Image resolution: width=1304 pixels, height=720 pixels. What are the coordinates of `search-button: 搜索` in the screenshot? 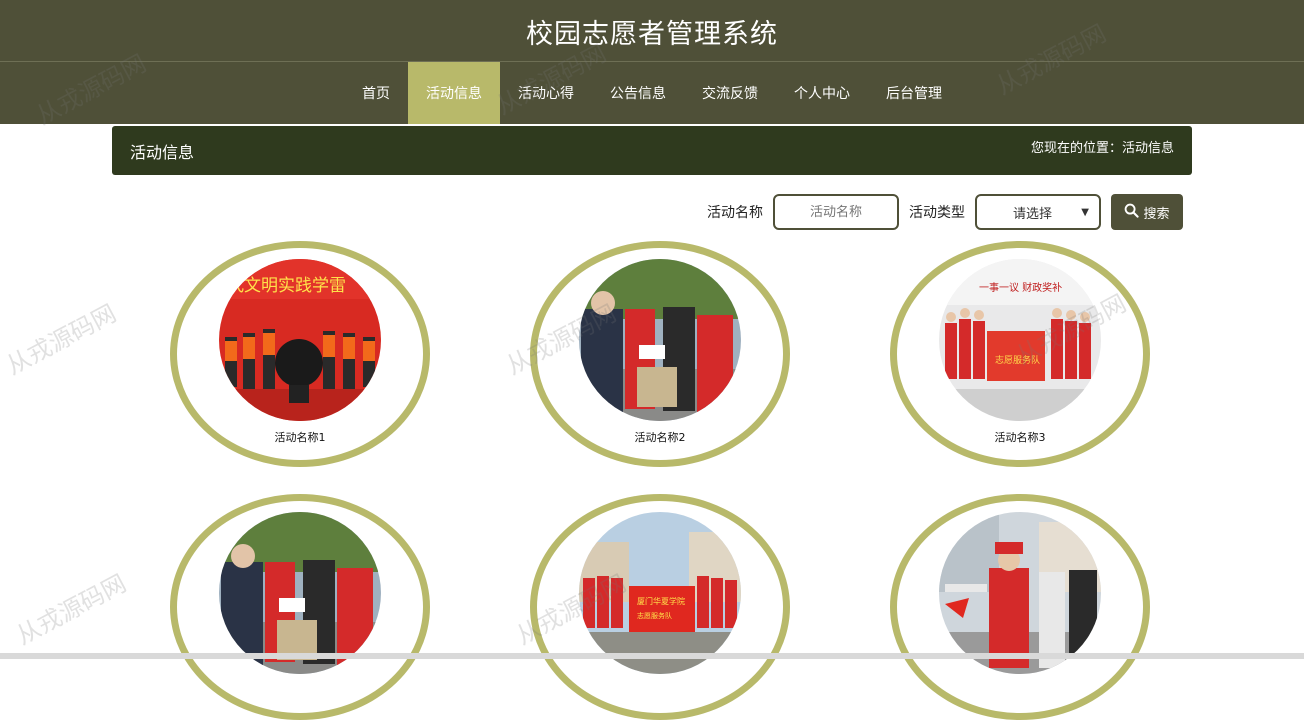 It's located at (1147, 212).